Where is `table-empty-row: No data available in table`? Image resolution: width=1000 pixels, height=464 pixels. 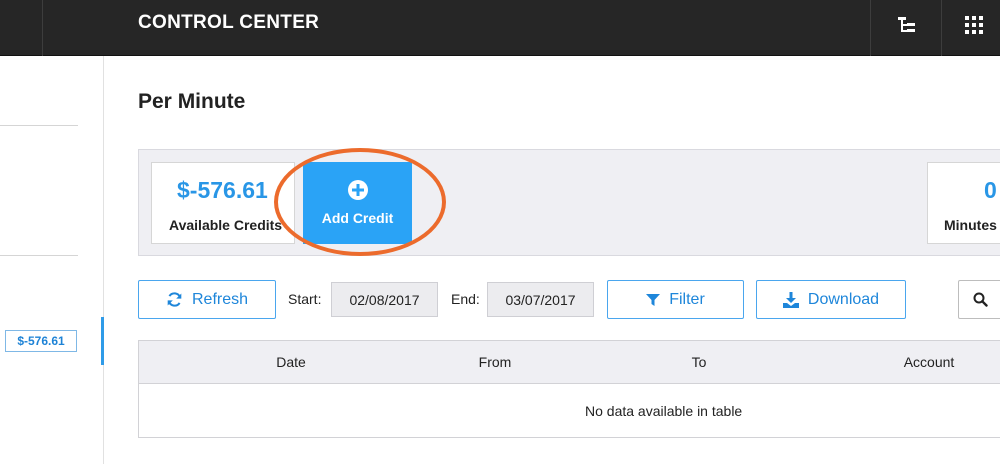 table-empty-row: No data available in table is located at coordinates (569, 411).